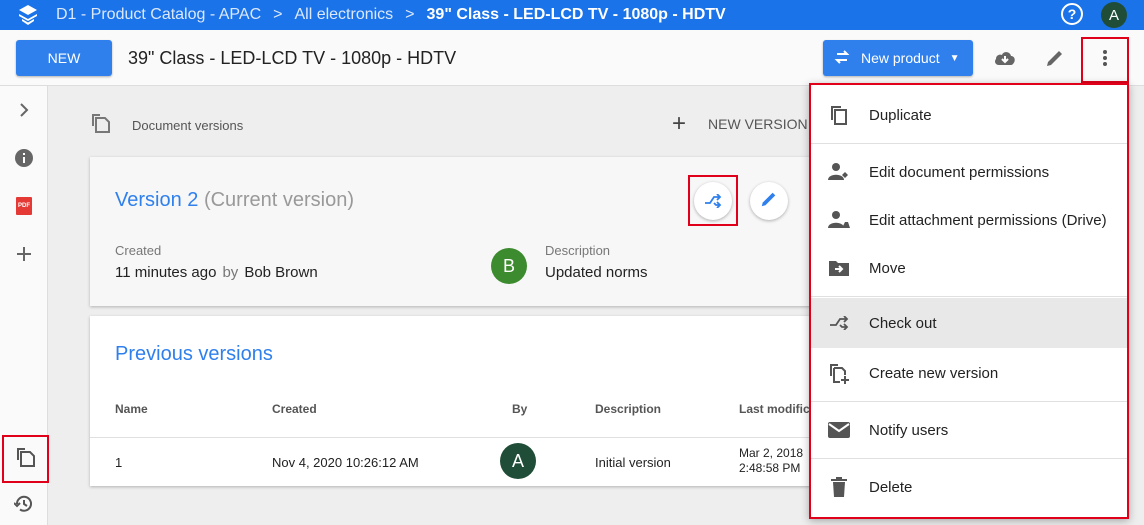 The image size is (1144, 525). Describe the element at coordinates (633, 462) in the screenshot. I see `row-description: Initial version` at that location.